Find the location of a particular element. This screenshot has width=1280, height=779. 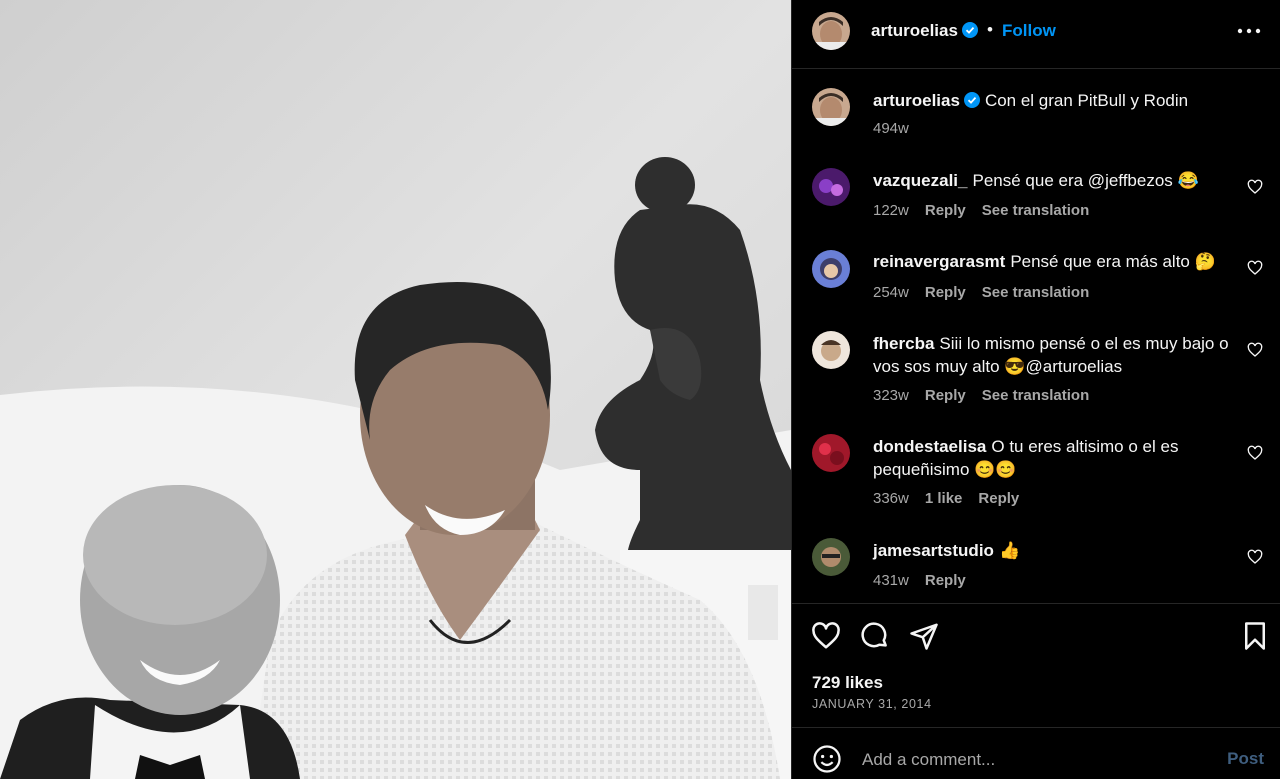

bookmark-icon is located at coordinates (1255, 636).